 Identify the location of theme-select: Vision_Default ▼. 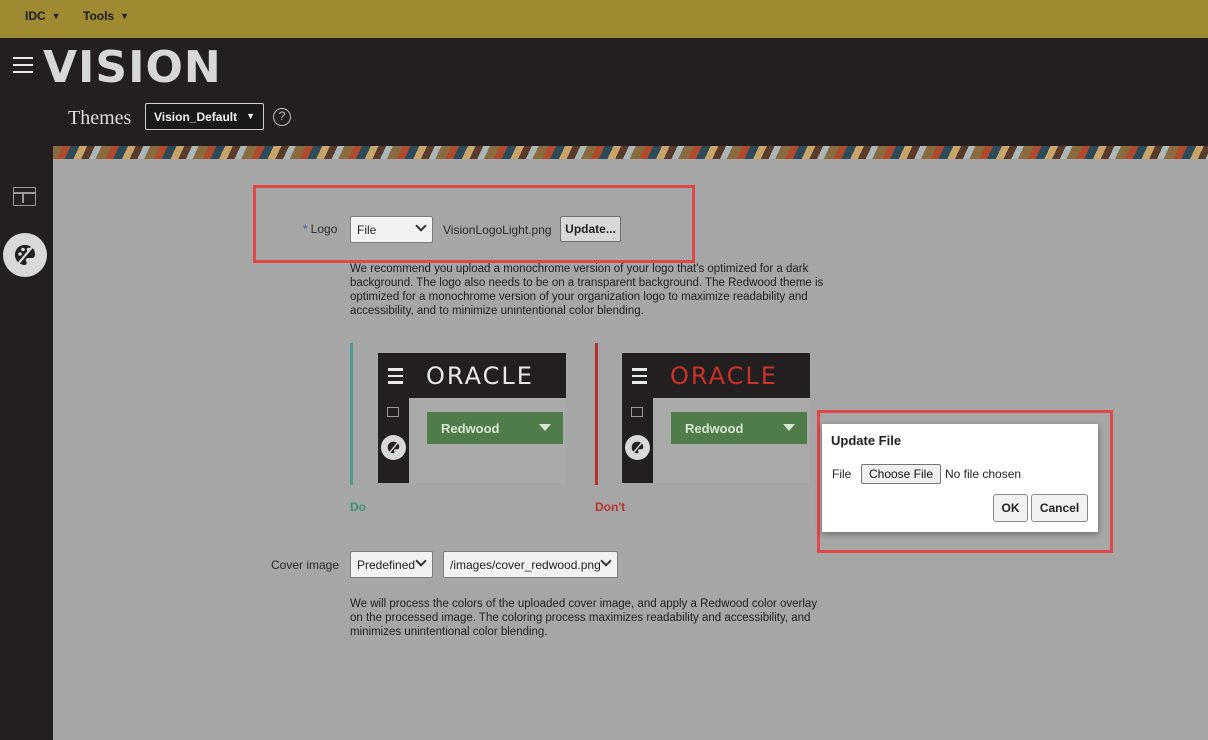
(204, 116).